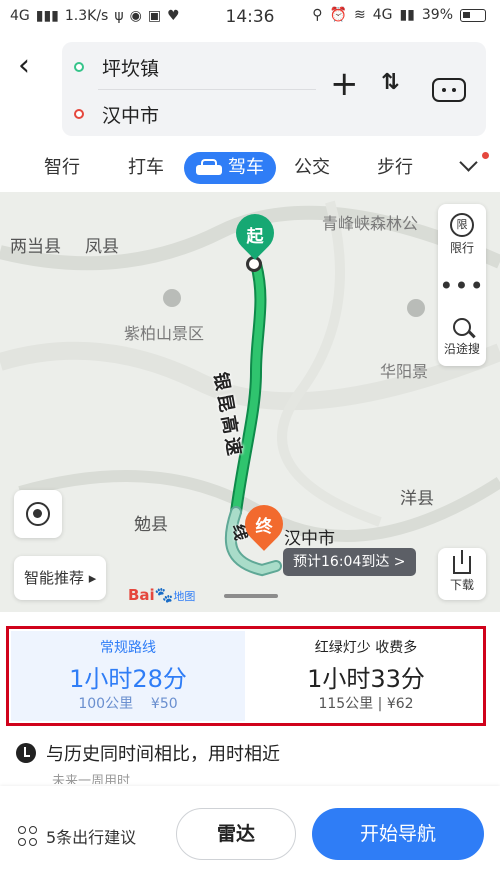 This screenshot has width=500, height=889. Describe the element at coordinates (128, 648) in the screenshot. I see `route-tag: 常规路线` at that location.